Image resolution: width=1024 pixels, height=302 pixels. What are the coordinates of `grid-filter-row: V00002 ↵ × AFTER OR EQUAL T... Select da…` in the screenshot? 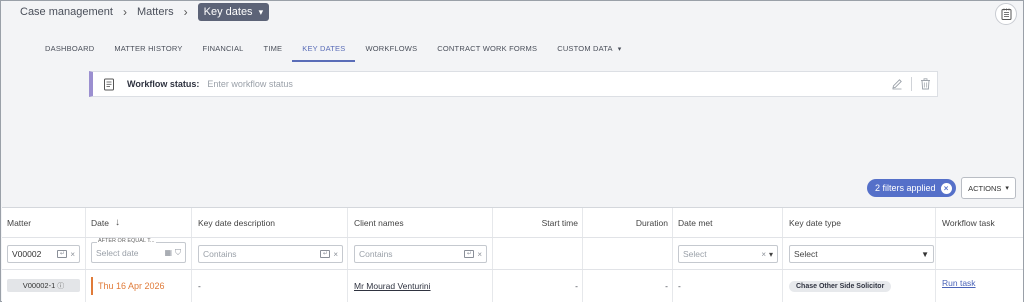 It's located at (512, 254).